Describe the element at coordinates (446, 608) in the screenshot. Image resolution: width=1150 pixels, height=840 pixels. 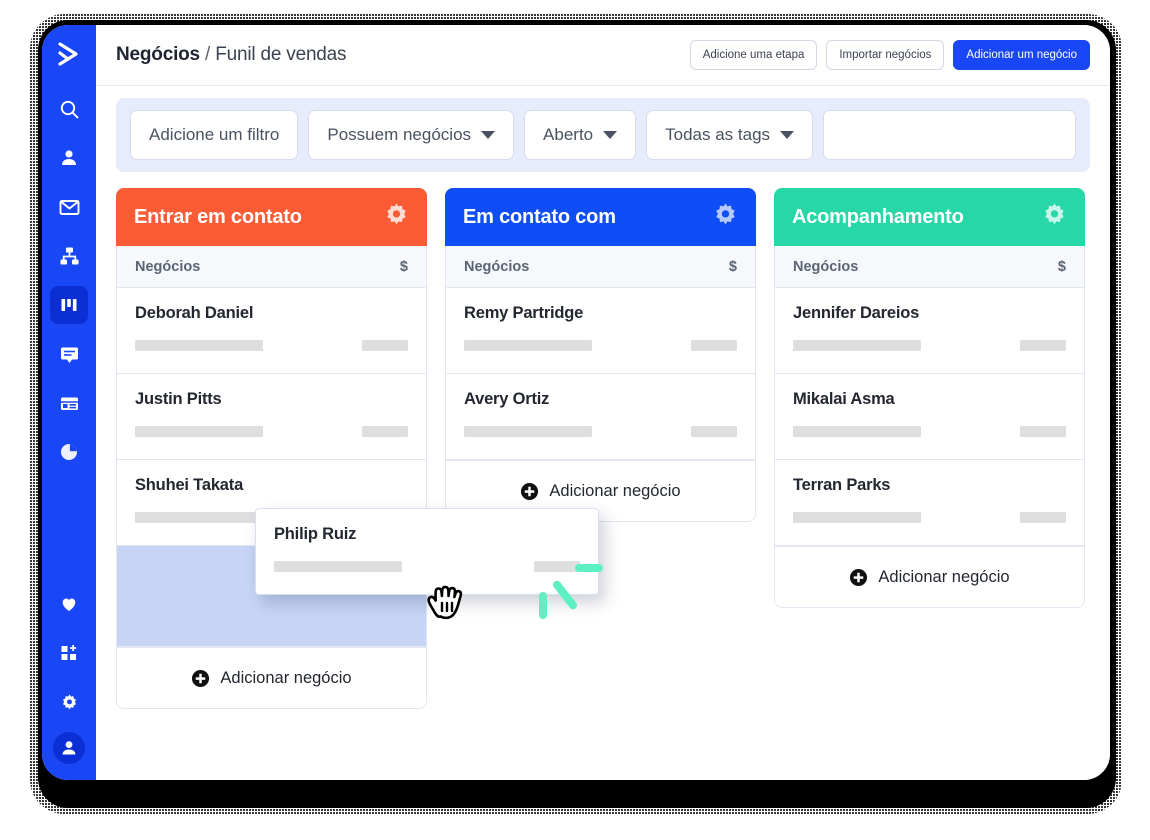
I see `grabbing-hand-cursor` at that location.